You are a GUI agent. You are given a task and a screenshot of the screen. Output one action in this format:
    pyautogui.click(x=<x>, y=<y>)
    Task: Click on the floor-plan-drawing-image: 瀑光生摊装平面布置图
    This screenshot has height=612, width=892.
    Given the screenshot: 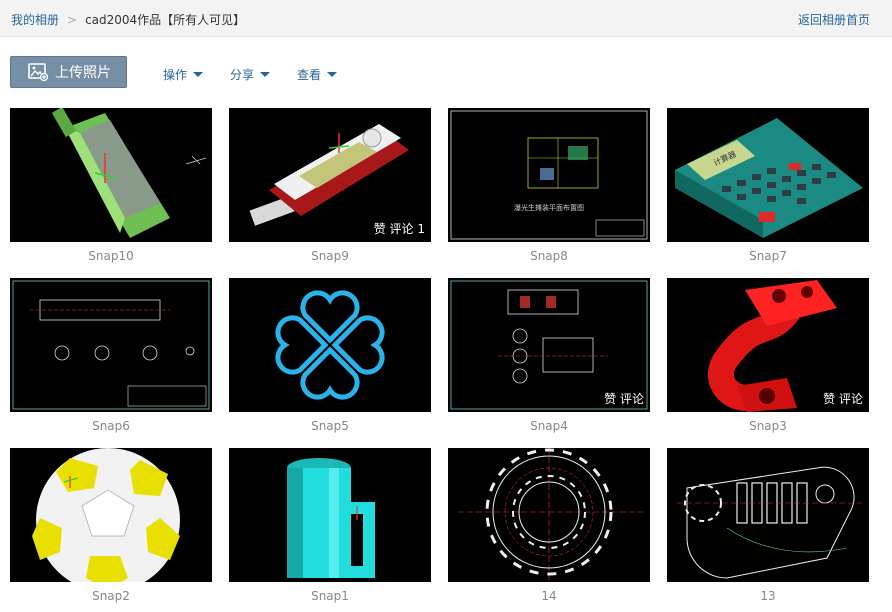 What is the action you would take?
    pyautogui.click(x=549, y=175)
    